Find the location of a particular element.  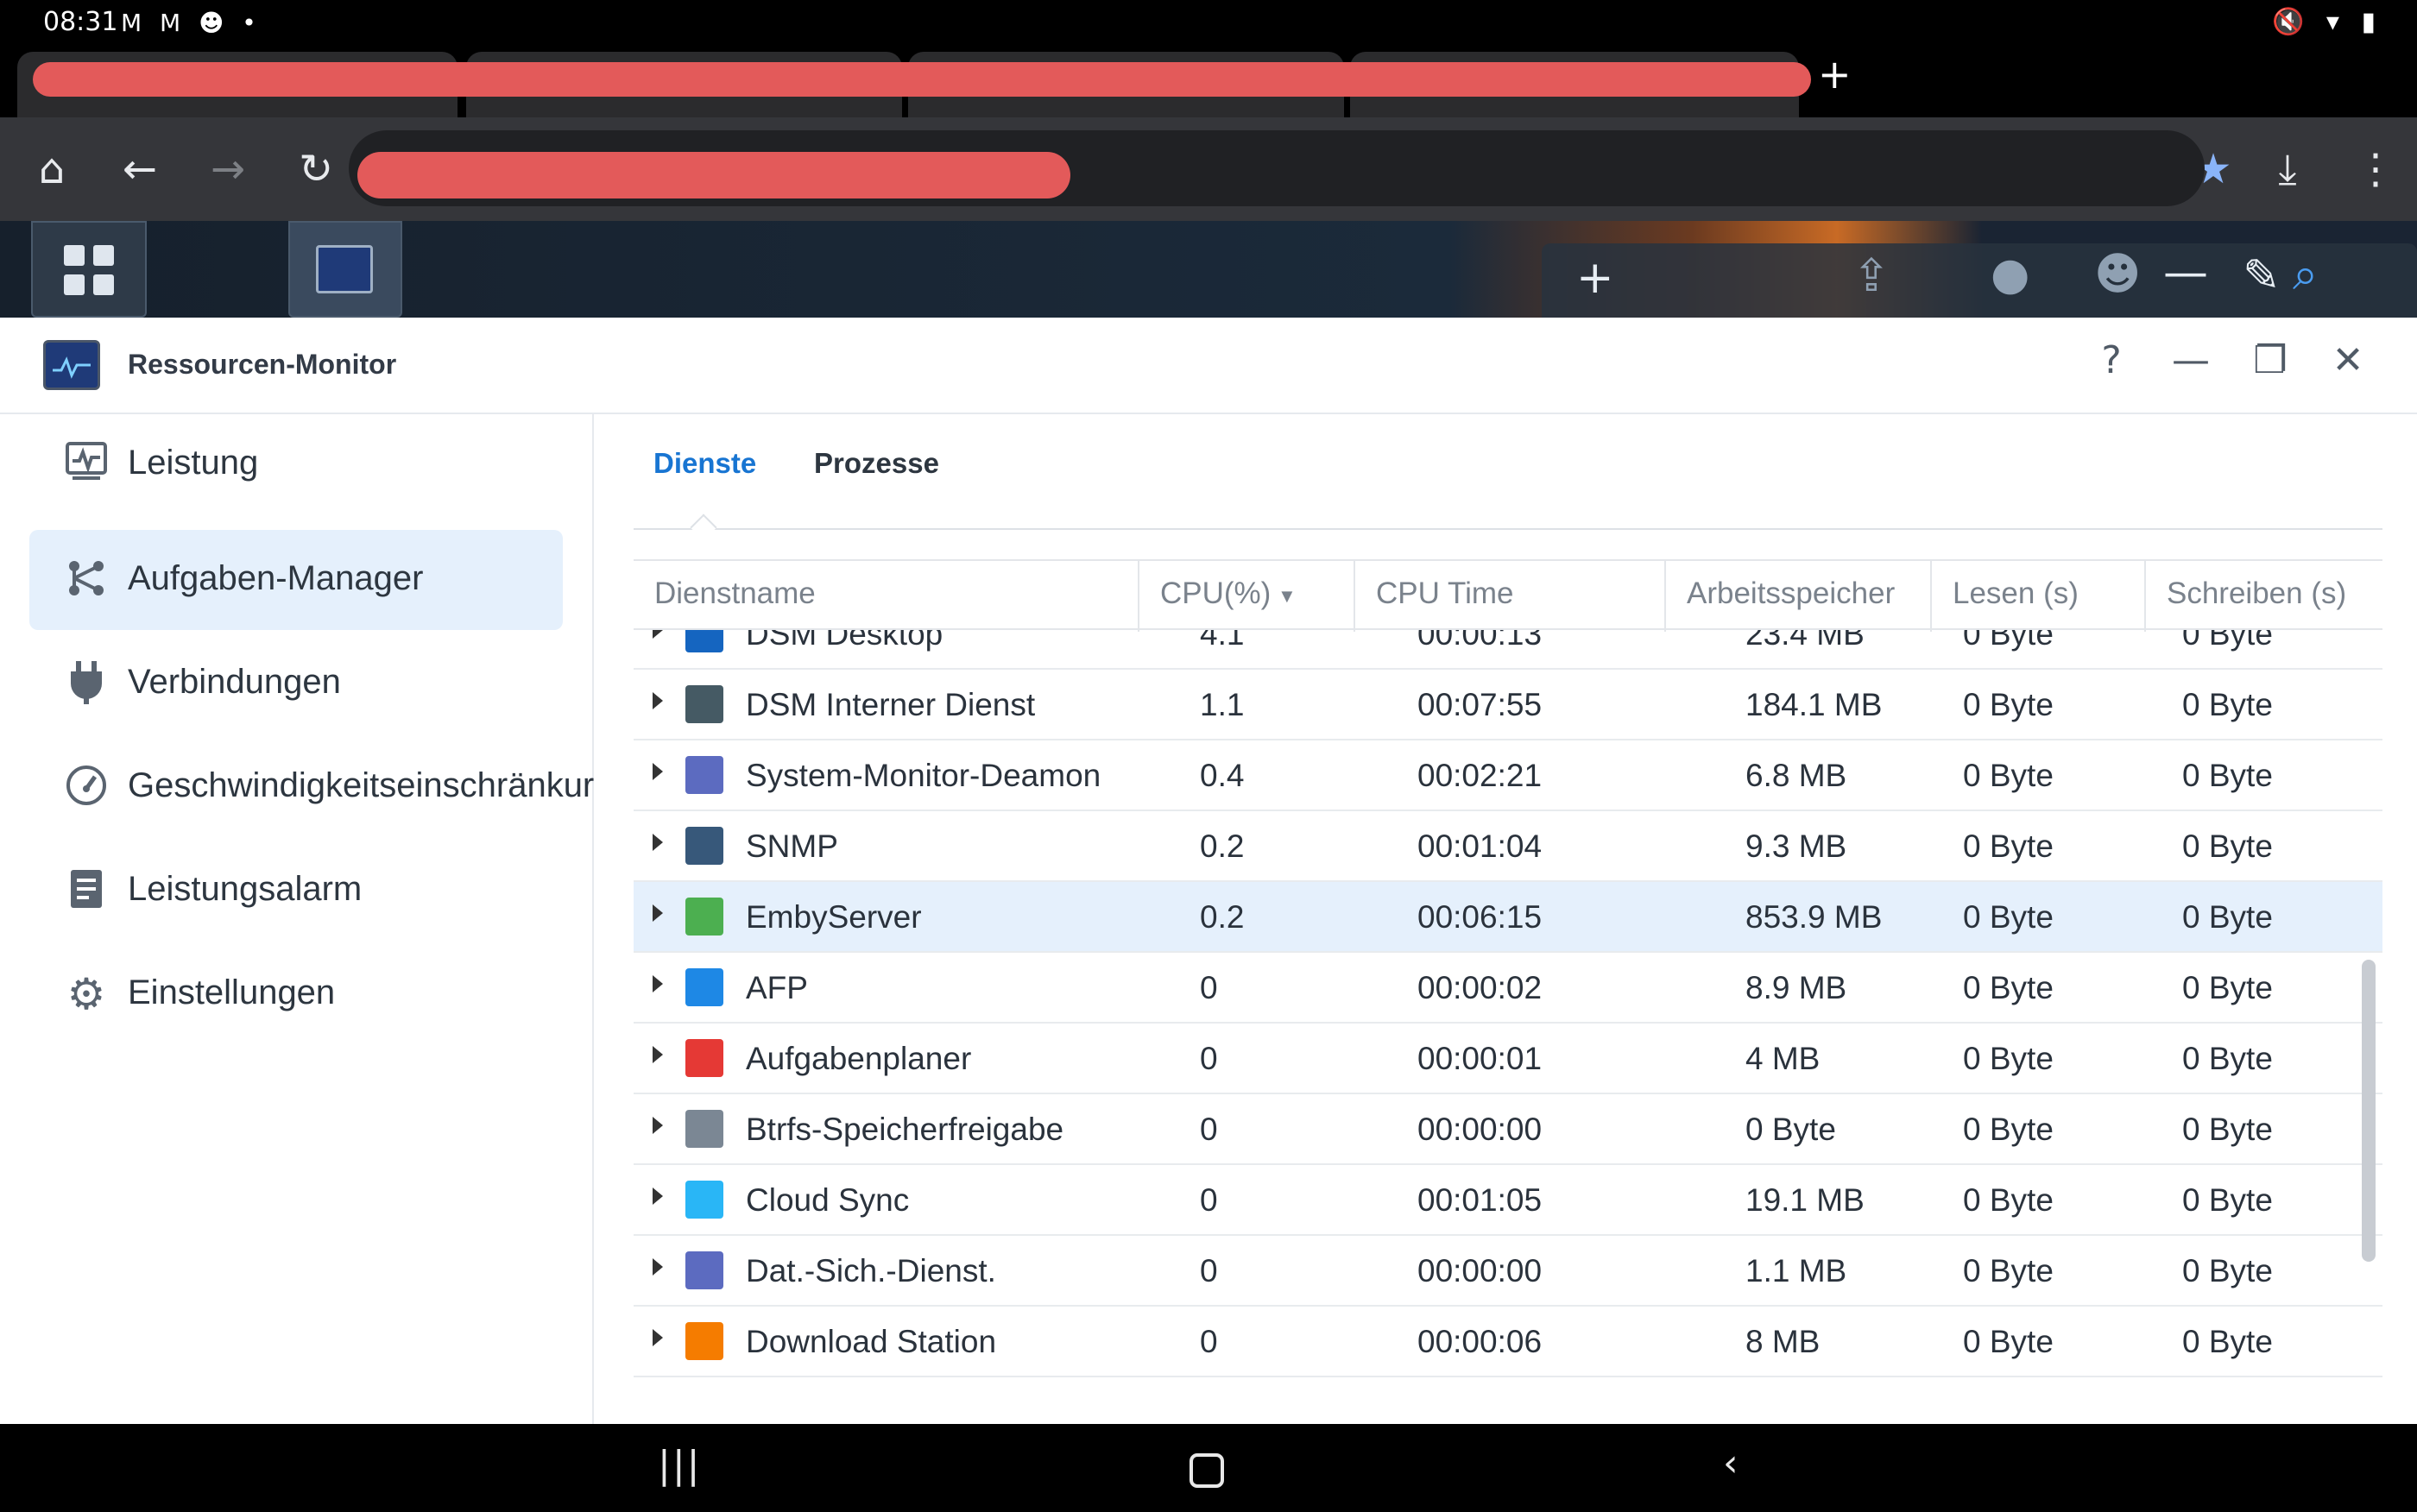

terminal-icon is located at coordinates (704, 846).